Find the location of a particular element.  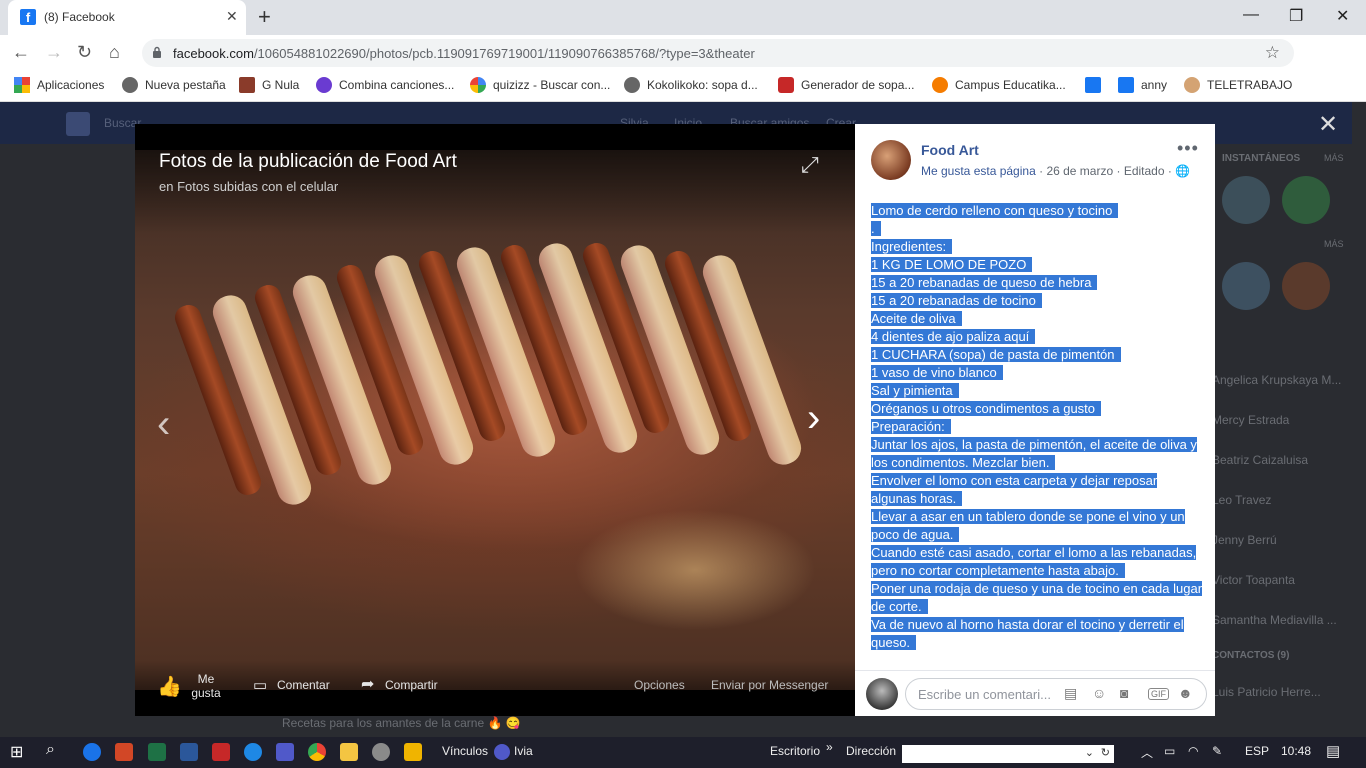

bookmark-item: TELETRABAJO is located at coordinates (1238, 85).